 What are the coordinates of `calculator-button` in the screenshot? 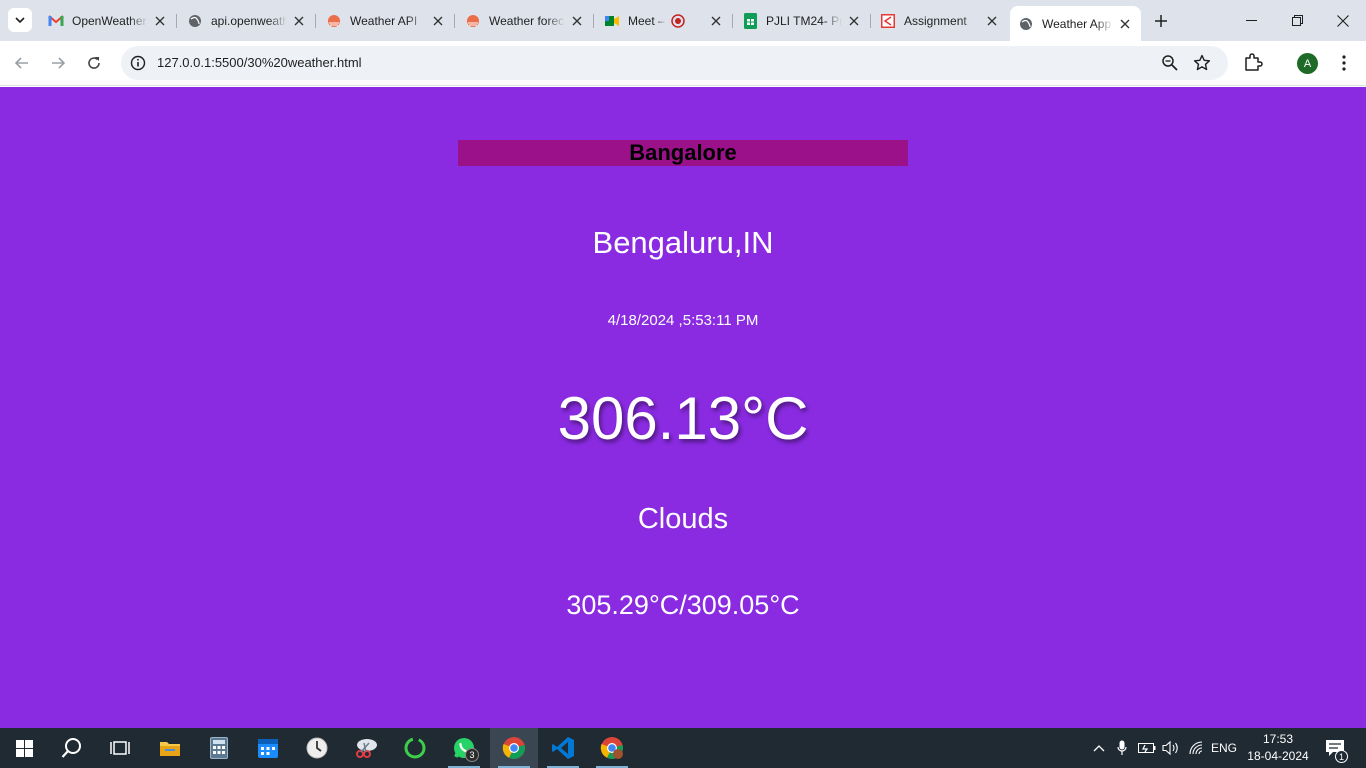 It's located at (219, 748).